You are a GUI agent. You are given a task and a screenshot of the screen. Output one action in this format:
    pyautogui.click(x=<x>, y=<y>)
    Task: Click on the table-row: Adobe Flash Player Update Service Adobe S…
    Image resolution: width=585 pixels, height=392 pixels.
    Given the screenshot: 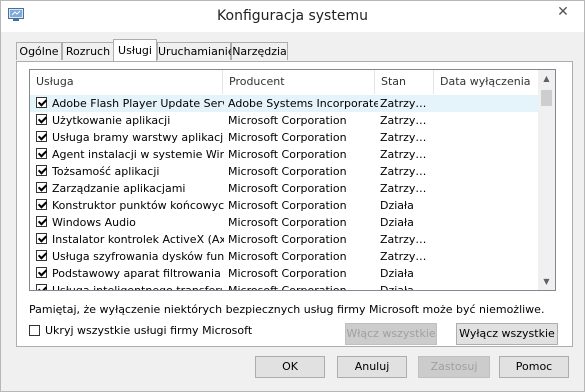 What is the action you would take?
    pyautogui.click(x=285, y=103)
    